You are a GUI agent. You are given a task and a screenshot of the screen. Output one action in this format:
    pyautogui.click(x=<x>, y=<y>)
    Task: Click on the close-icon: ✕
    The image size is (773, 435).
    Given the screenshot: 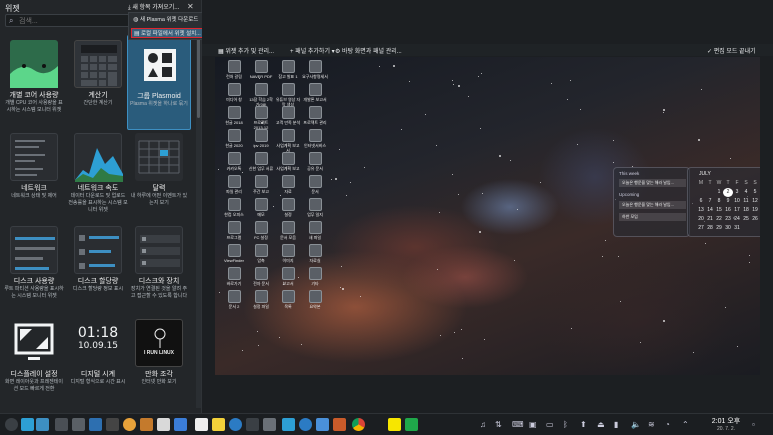 What is the action you would take?
    pyautogui.click(x=190, y=6)
    